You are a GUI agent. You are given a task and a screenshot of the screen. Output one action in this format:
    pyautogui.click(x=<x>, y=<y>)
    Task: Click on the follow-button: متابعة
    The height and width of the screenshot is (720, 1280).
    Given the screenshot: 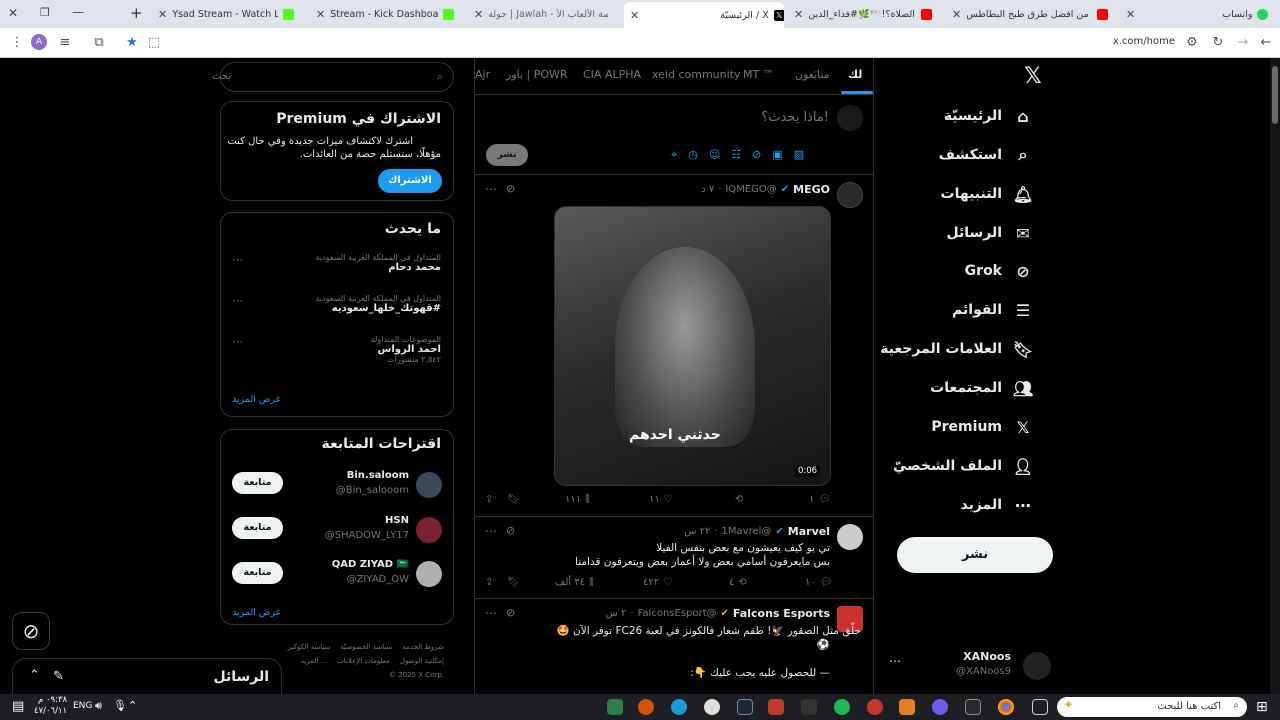 What is the action you would take?
    pyautogui.click(x=257, y=483)
    